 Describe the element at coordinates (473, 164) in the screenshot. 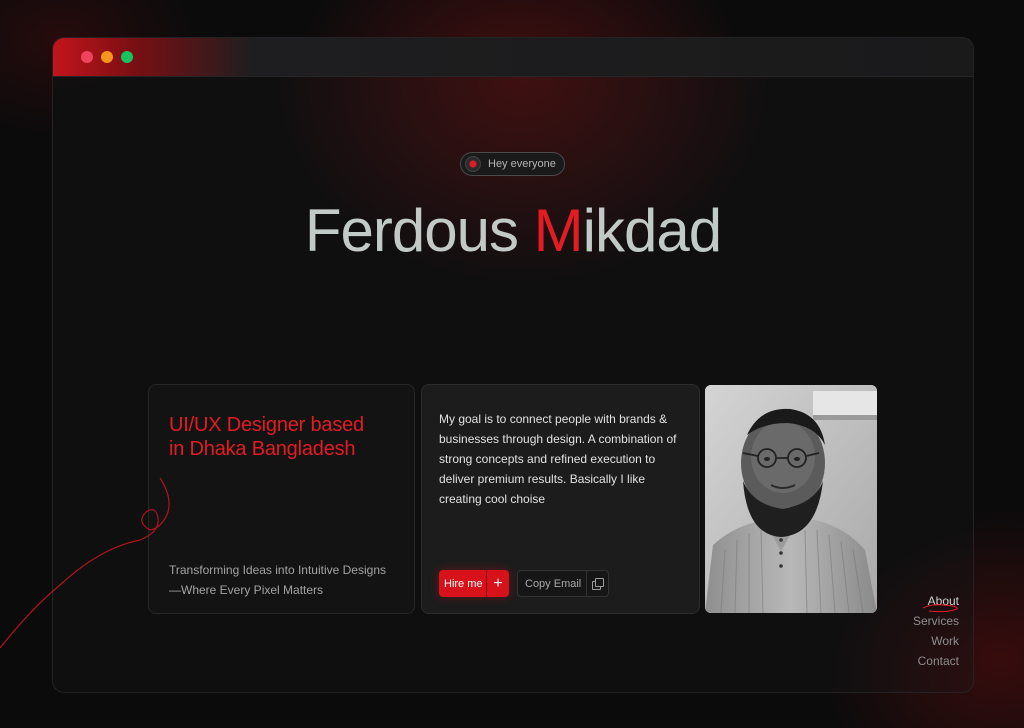

I see `record-icon` at that location.